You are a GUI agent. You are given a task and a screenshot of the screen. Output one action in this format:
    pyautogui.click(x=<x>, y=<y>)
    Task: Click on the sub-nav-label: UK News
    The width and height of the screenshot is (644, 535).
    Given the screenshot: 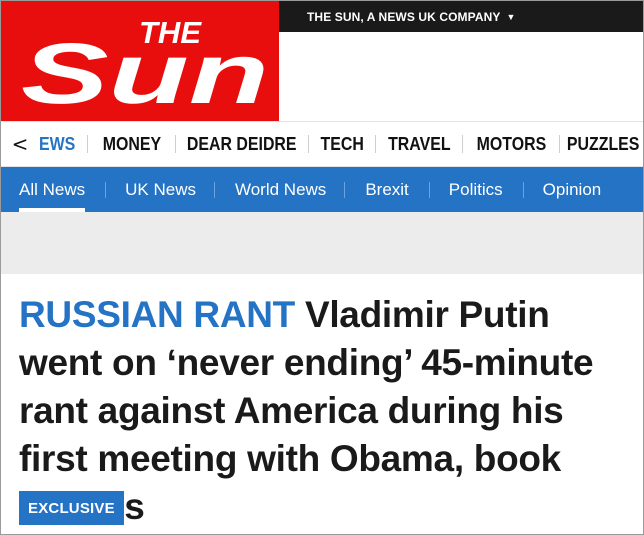 What is the action you would take?
    pyautogui.click(x=160, y=189)
    